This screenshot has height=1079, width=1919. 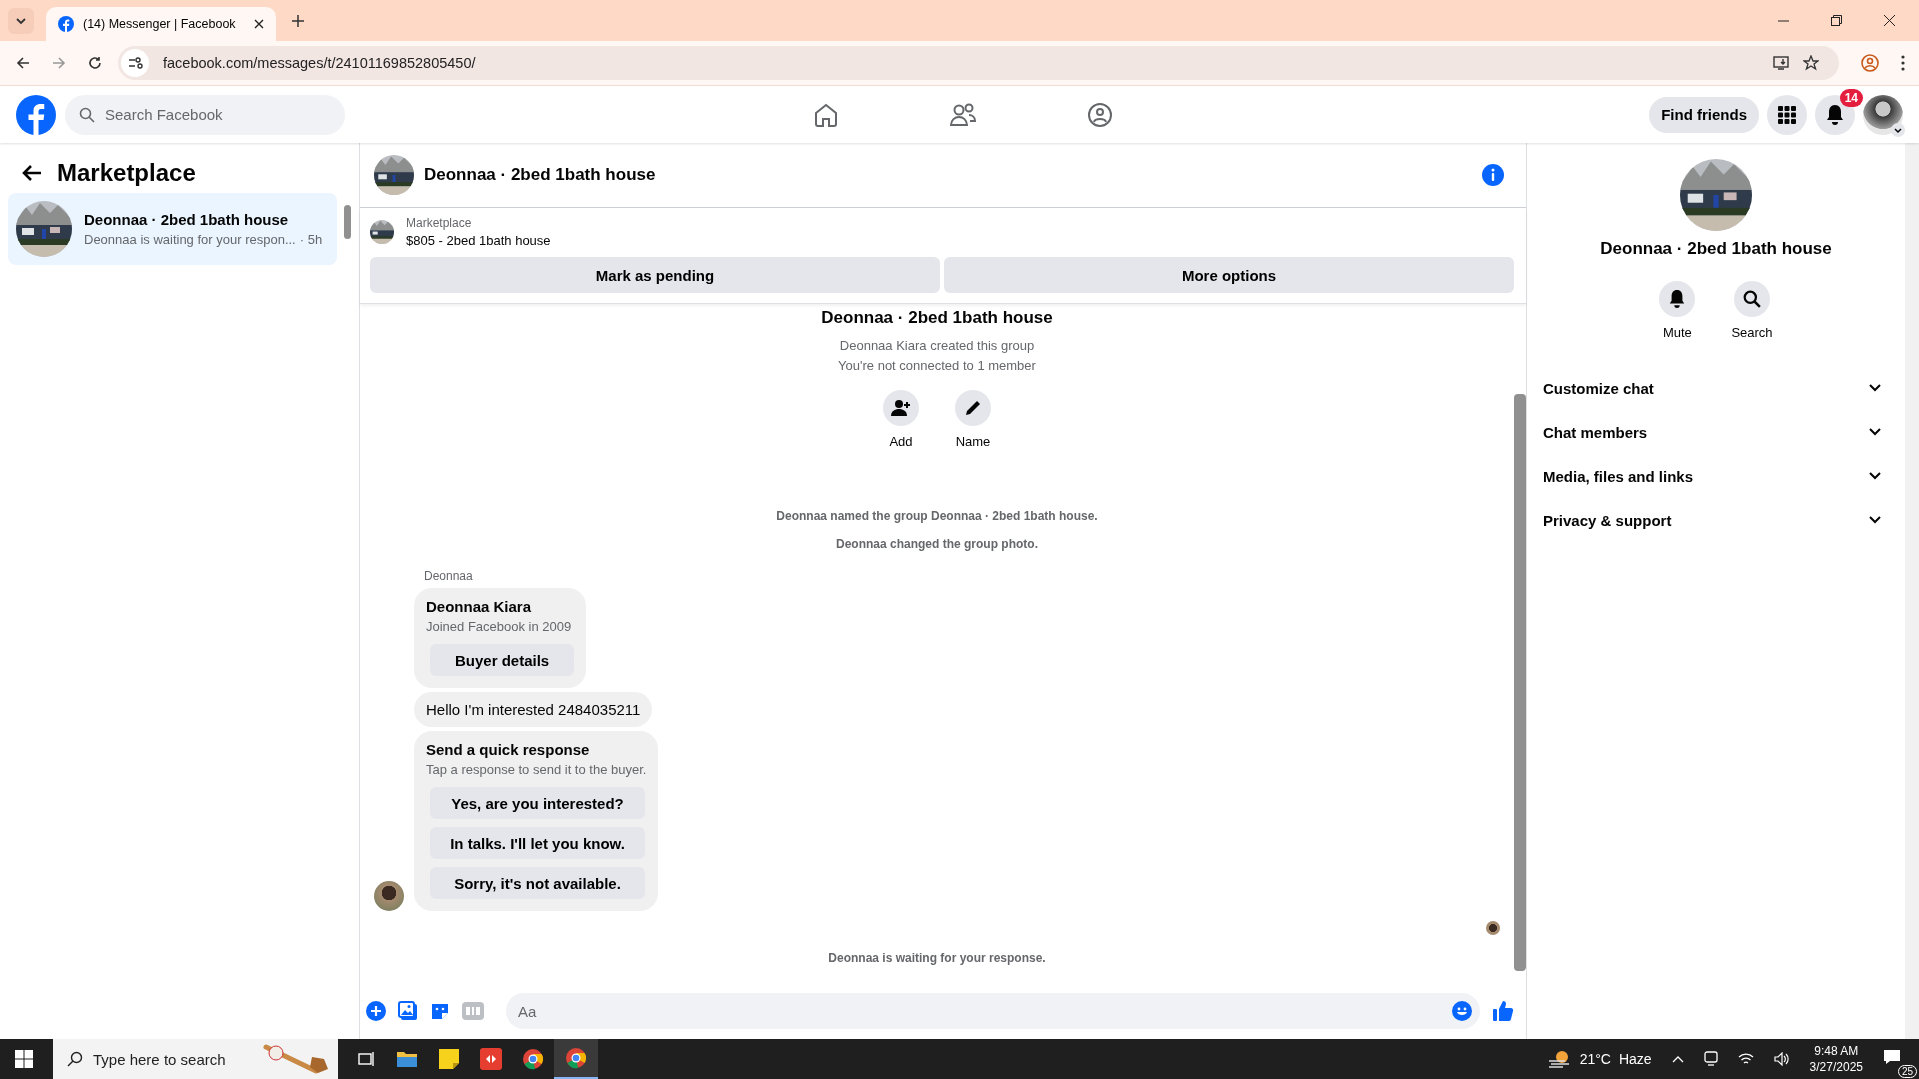 I want to click on meet-now-icon, so click(x=1710, y=1059).